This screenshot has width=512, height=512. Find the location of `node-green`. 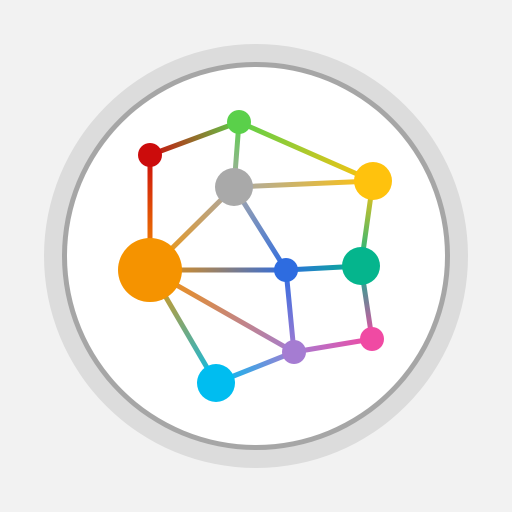

node-green is located at coordinates (239, 122).